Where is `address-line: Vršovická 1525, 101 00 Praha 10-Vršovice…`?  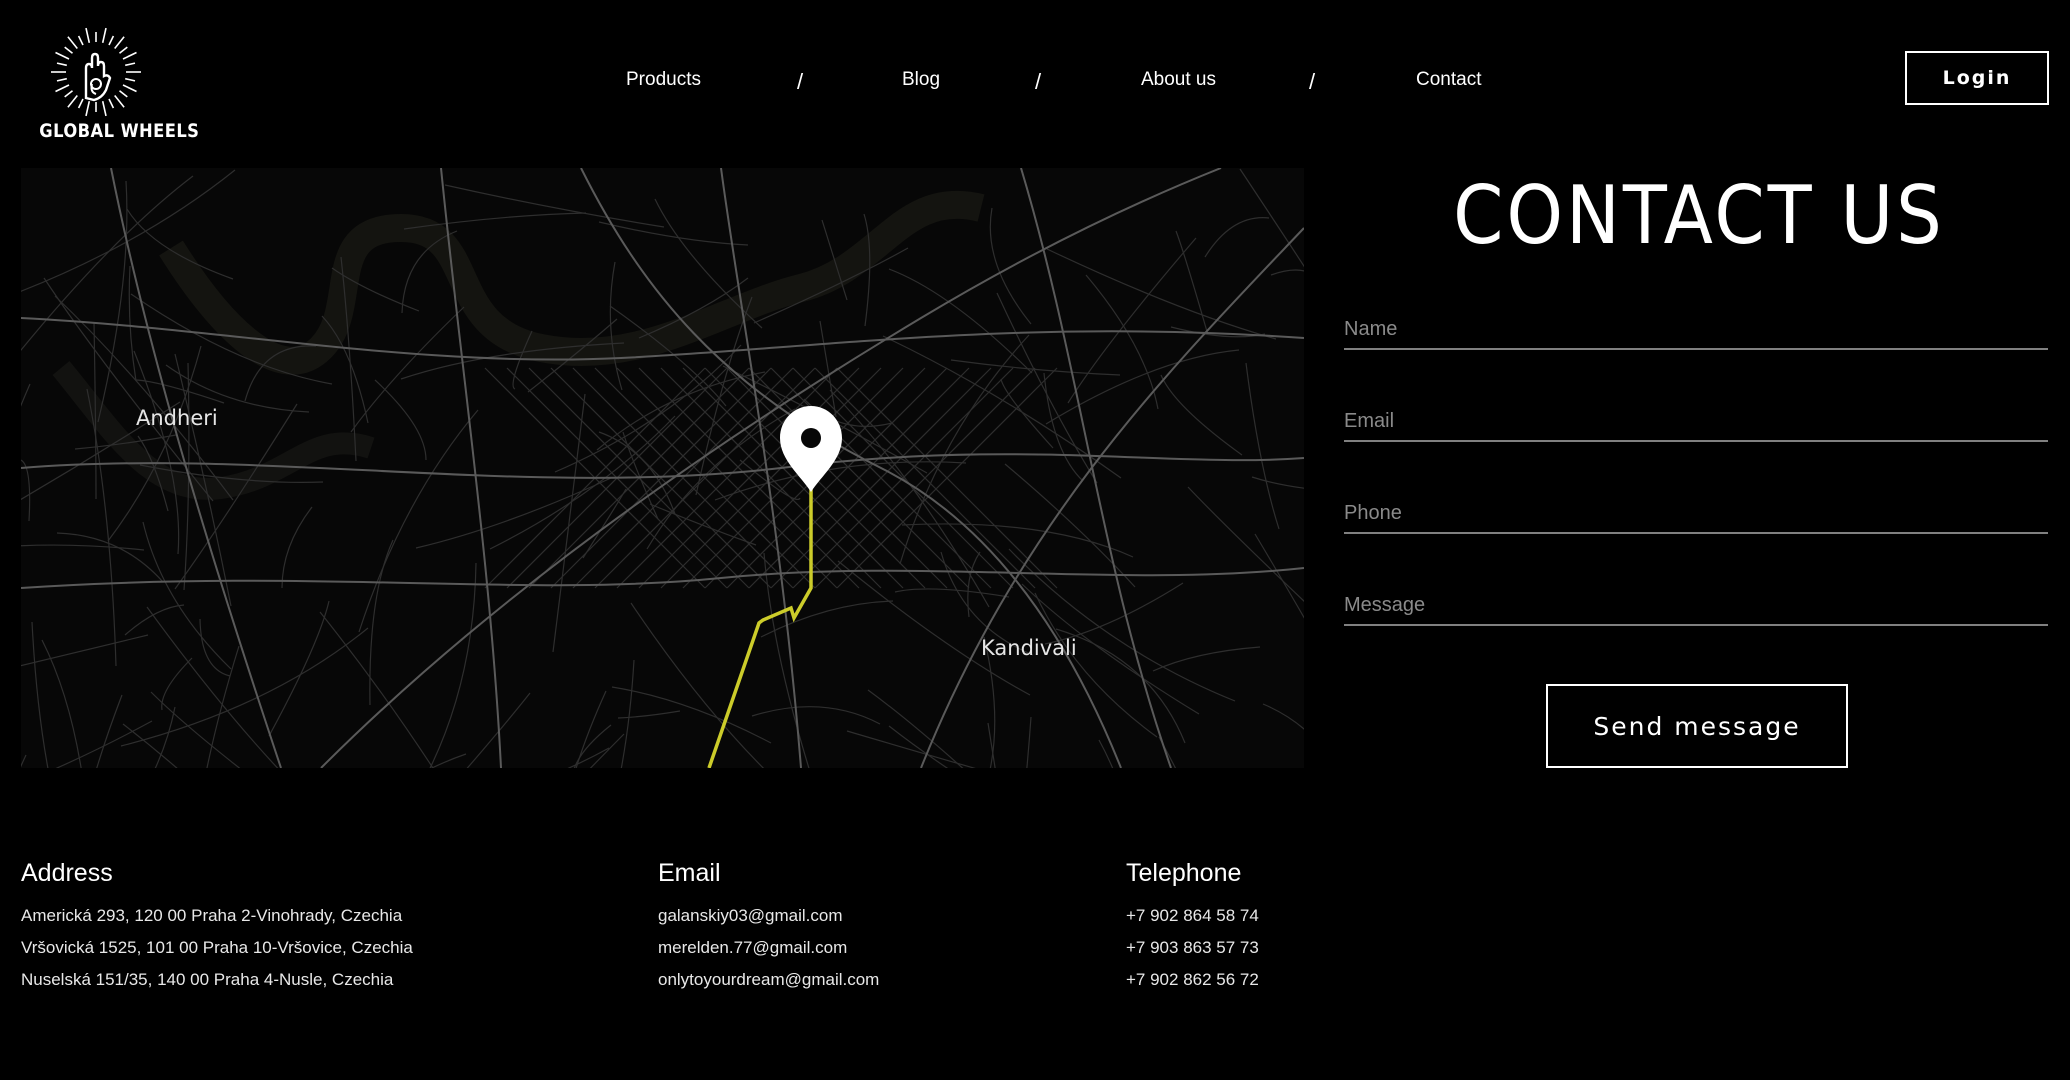 address-line: Vršovická 1525, 101 00 Praha 10-Vršovice… is located at coordinates (217, 947).